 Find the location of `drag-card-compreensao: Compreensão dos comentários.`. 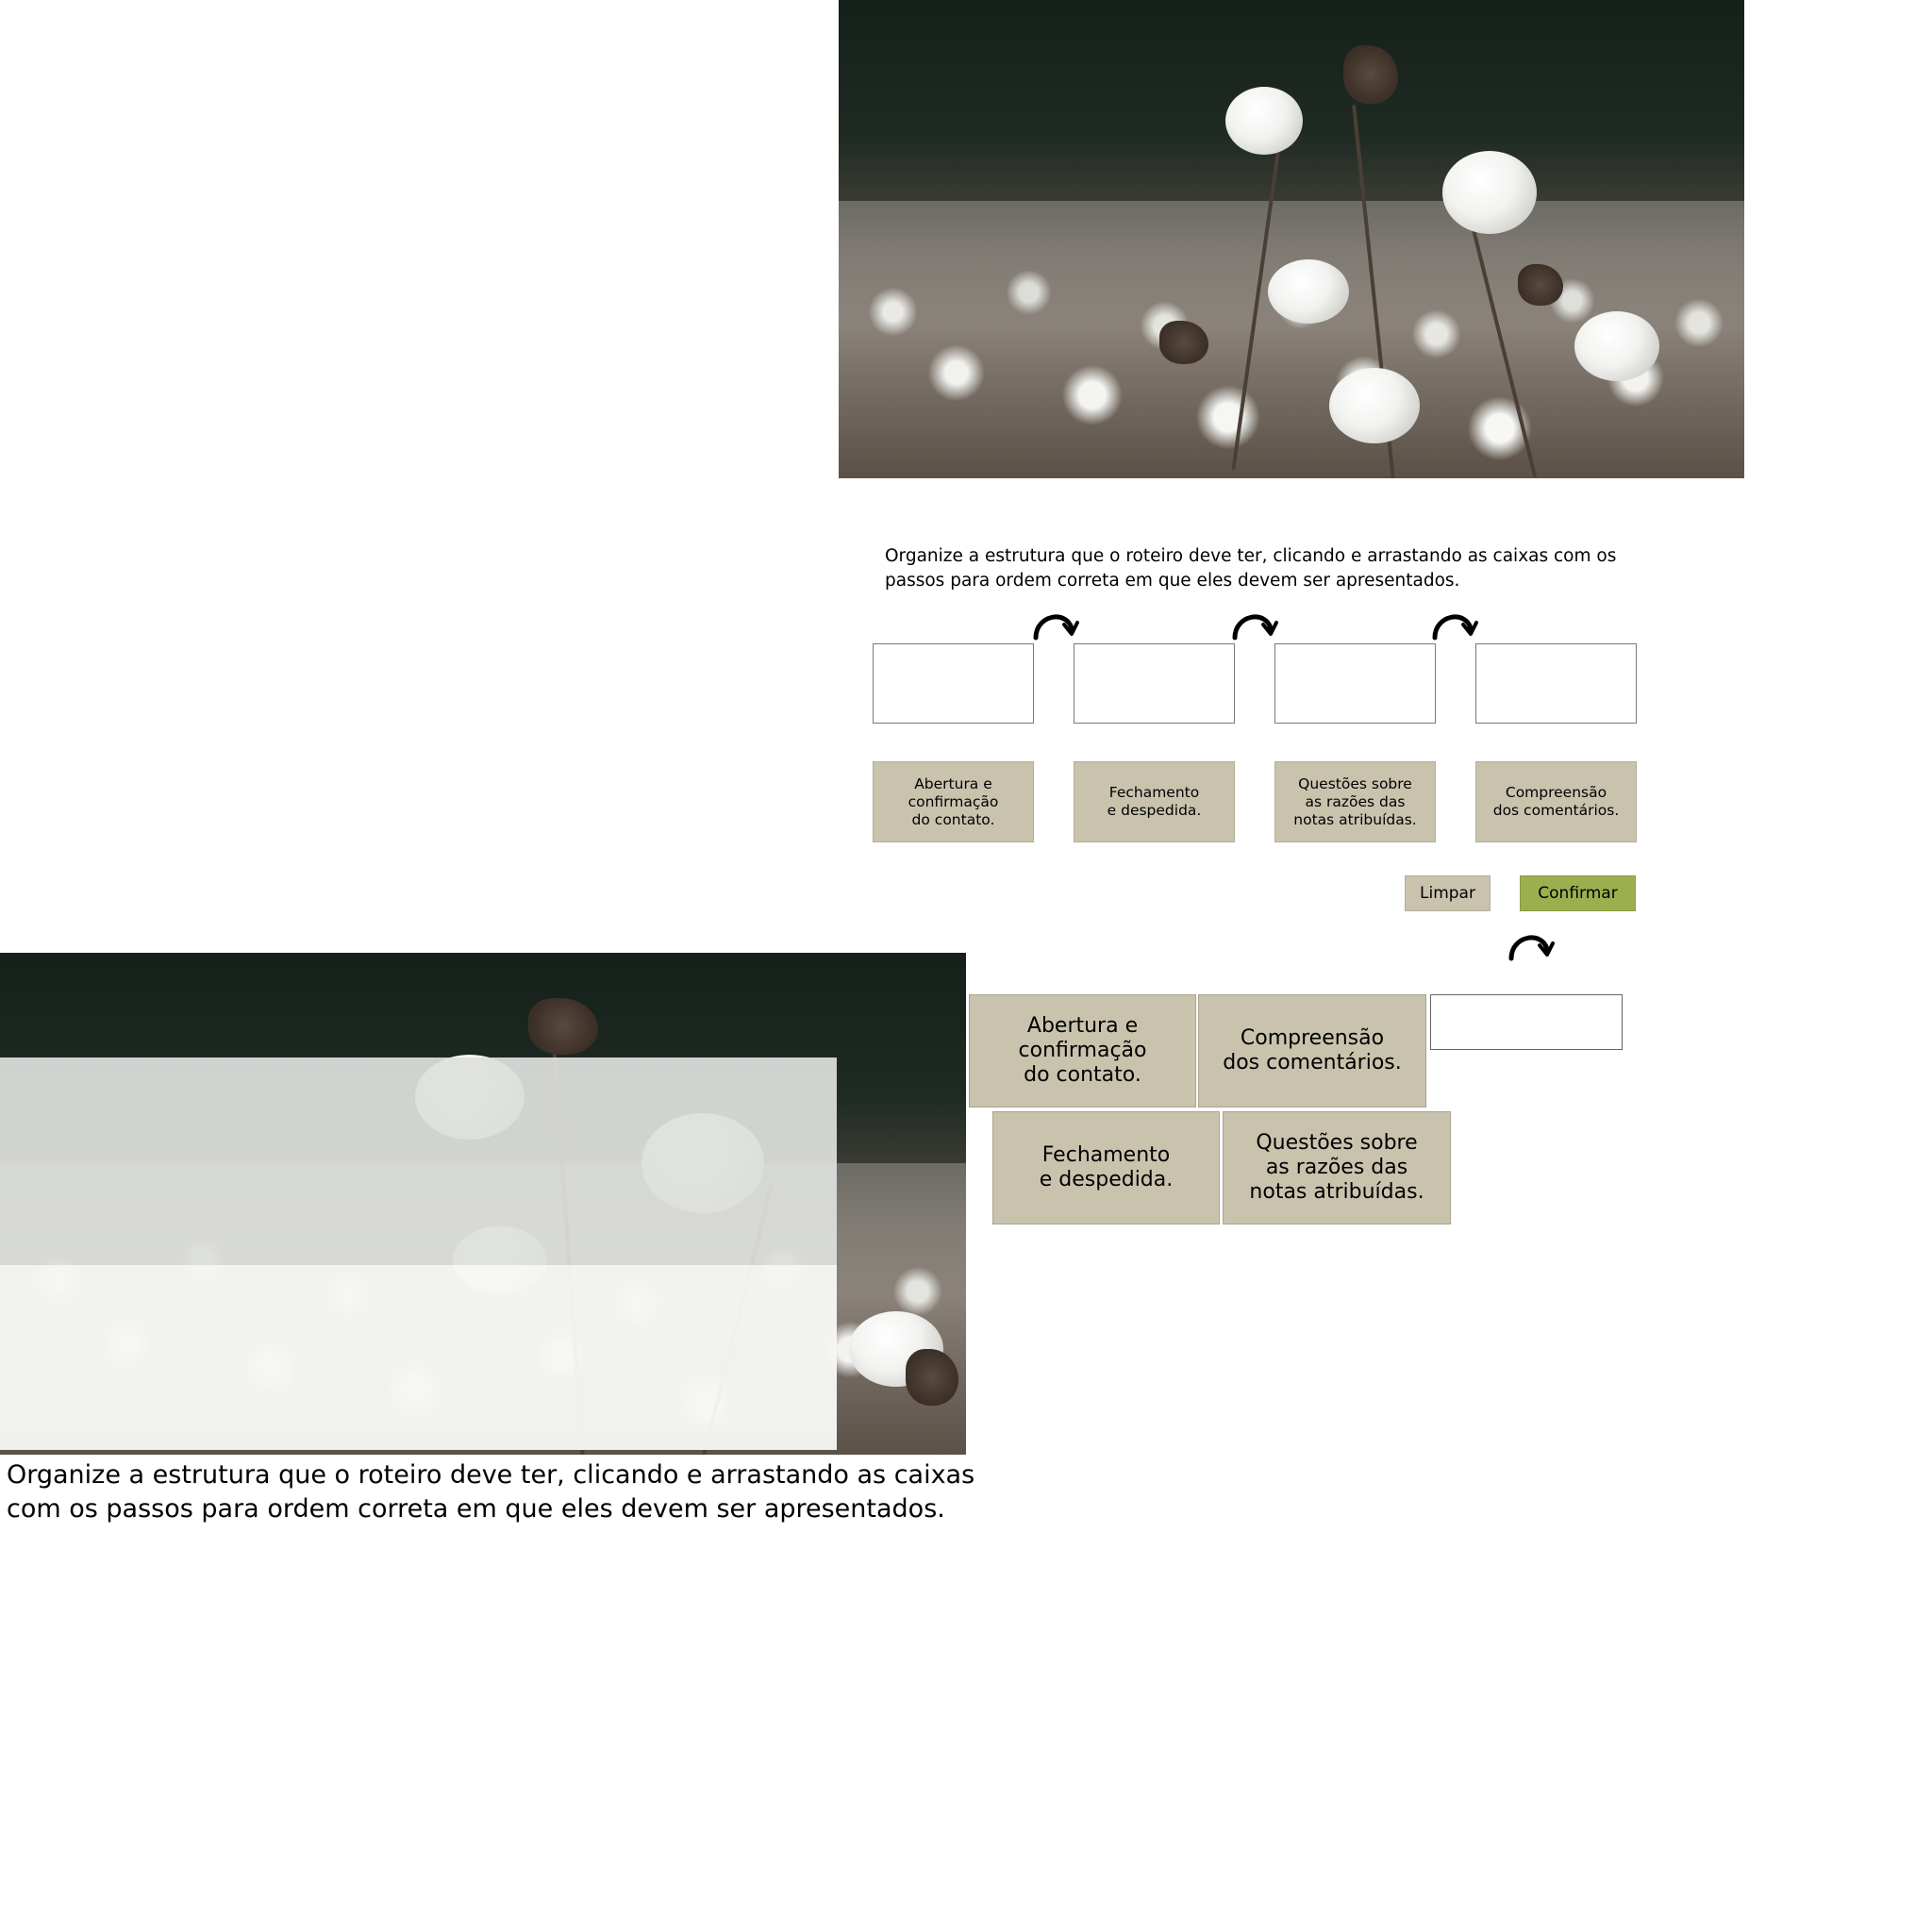

drag-card-compreensao: Compreensão dos comentários. is located at coordinates (1556, 801).